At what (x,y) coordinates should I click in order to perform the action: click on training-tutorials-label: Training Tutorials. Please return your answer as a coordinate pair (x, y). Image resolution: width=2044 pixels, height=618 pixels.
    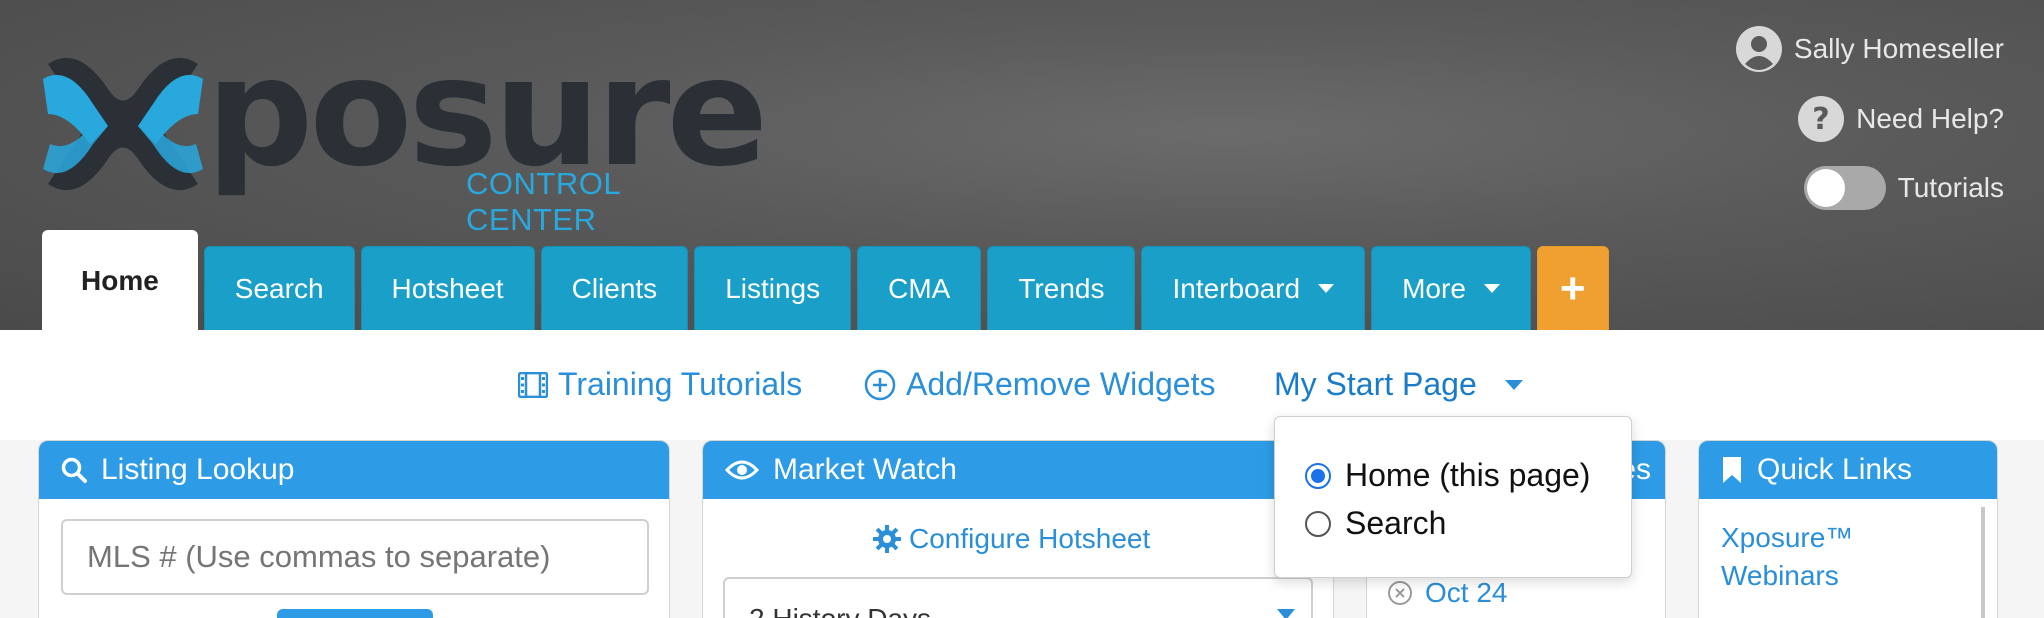
    Looking at the image, I should click on (680, 384).